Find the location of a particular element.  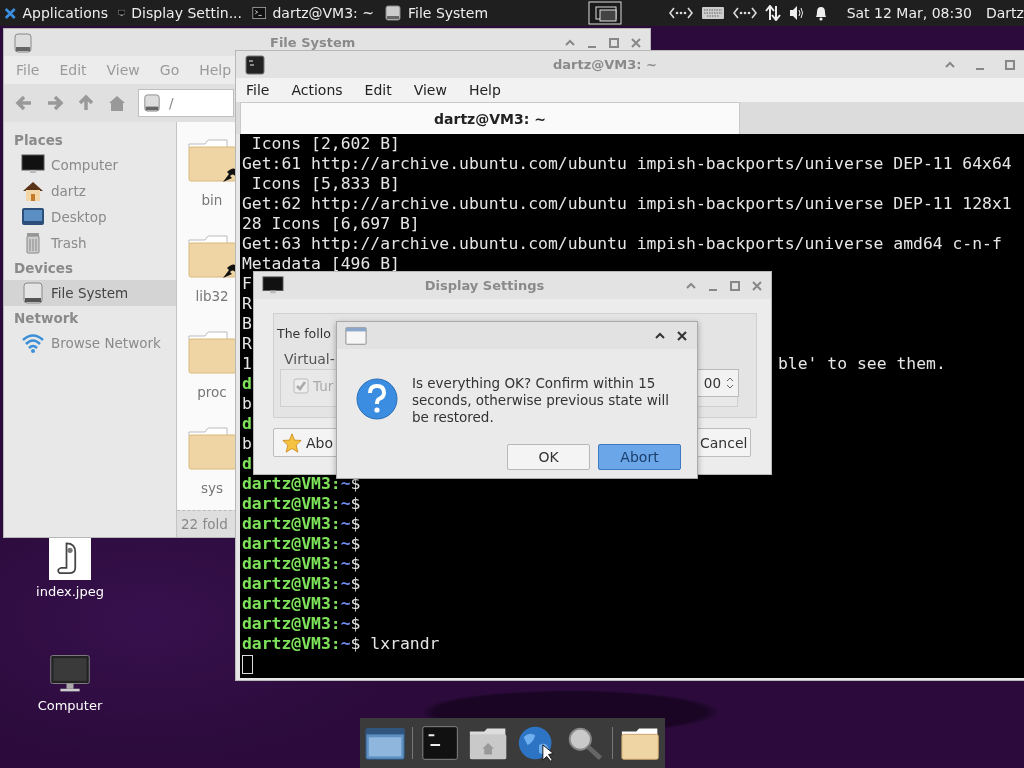

dialog-button: Abort is located at coordinates (639, 457).